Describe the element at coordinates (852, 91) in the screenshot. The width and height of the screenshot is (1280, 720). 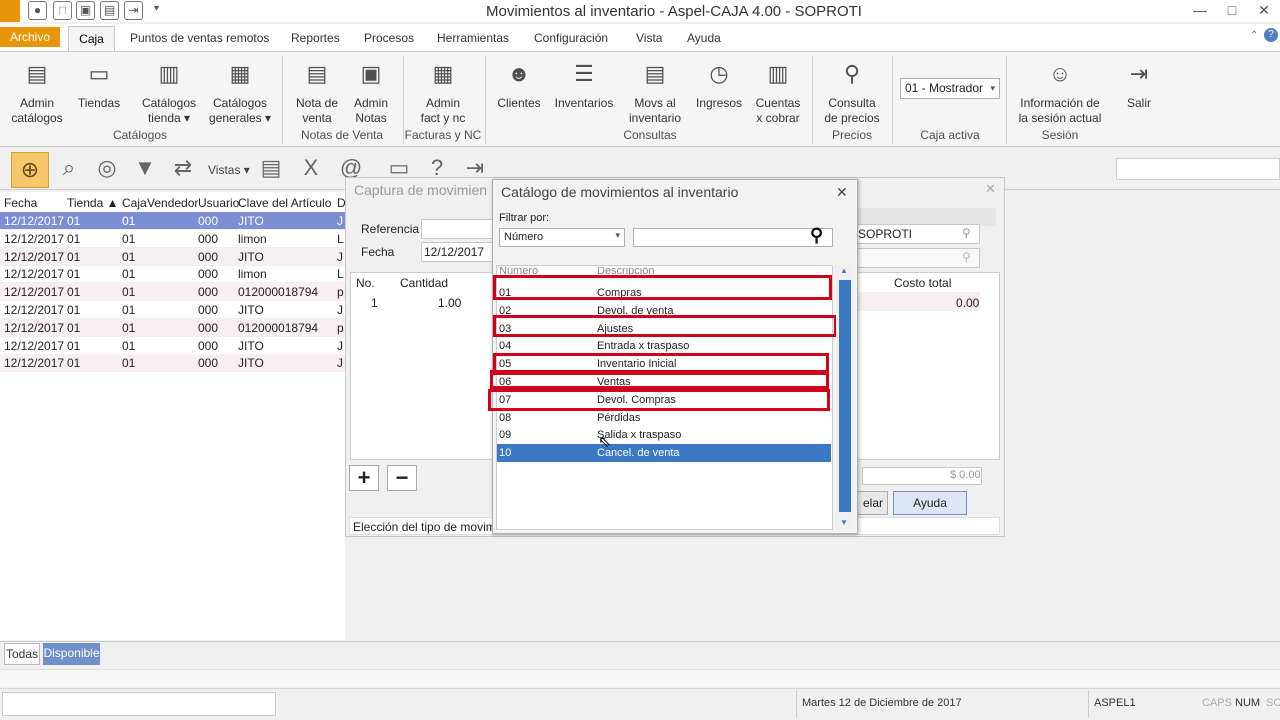
I see `consulta-precios-button: ⚲ Consulta de precios` at that location.